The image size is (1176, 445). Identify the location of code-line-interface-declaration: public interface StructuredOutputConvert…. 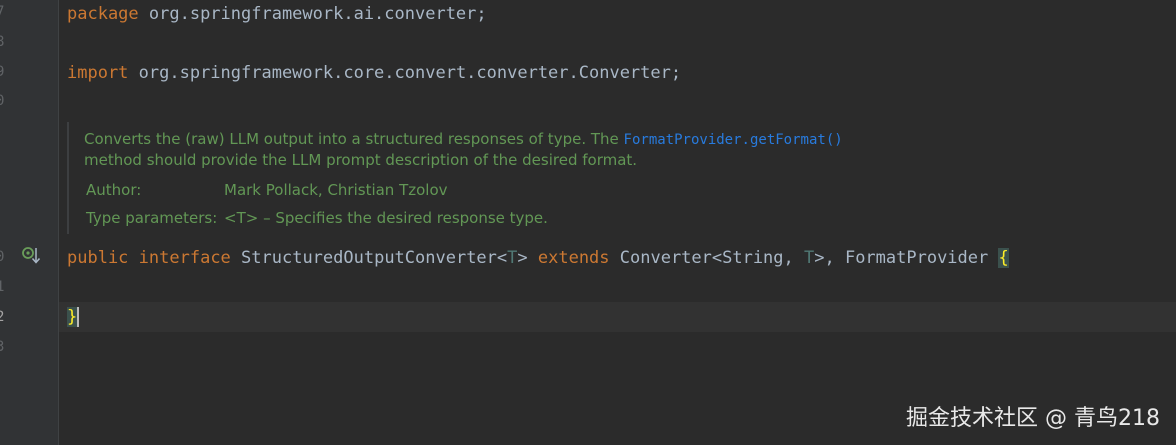
(538, 258).